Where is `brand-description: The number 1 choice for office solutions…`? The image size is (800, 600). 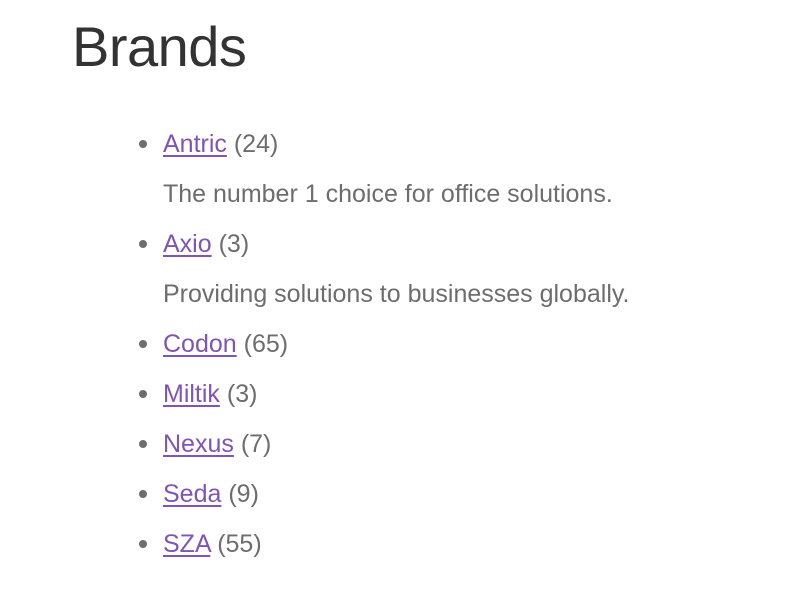
brand-description: The number 1 choice for office solutions… is located at coordinates (388, 194).